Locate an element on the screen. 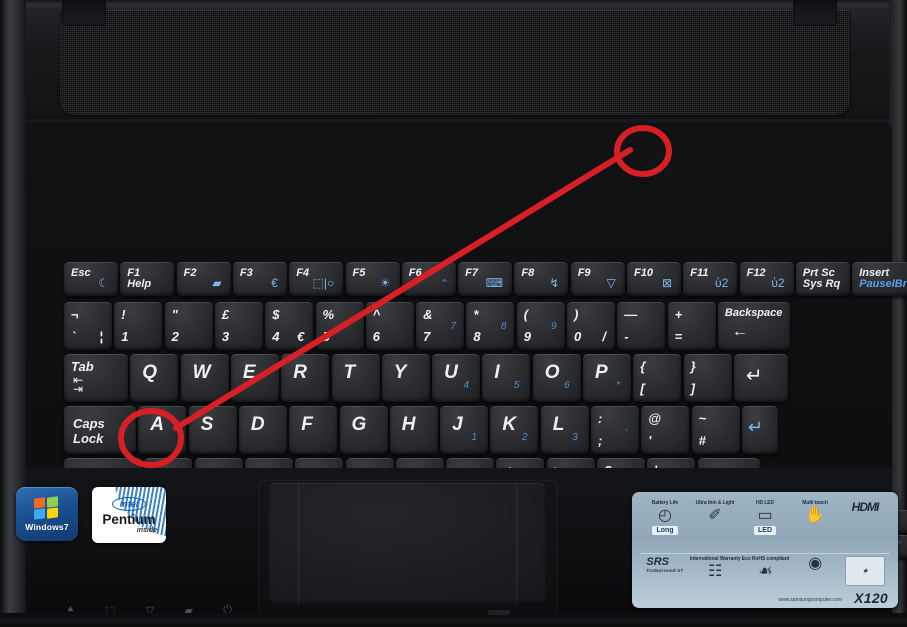 The width and height of the screenshot is (907, 627). key-label-h: H is located at coordinates (408, 424).